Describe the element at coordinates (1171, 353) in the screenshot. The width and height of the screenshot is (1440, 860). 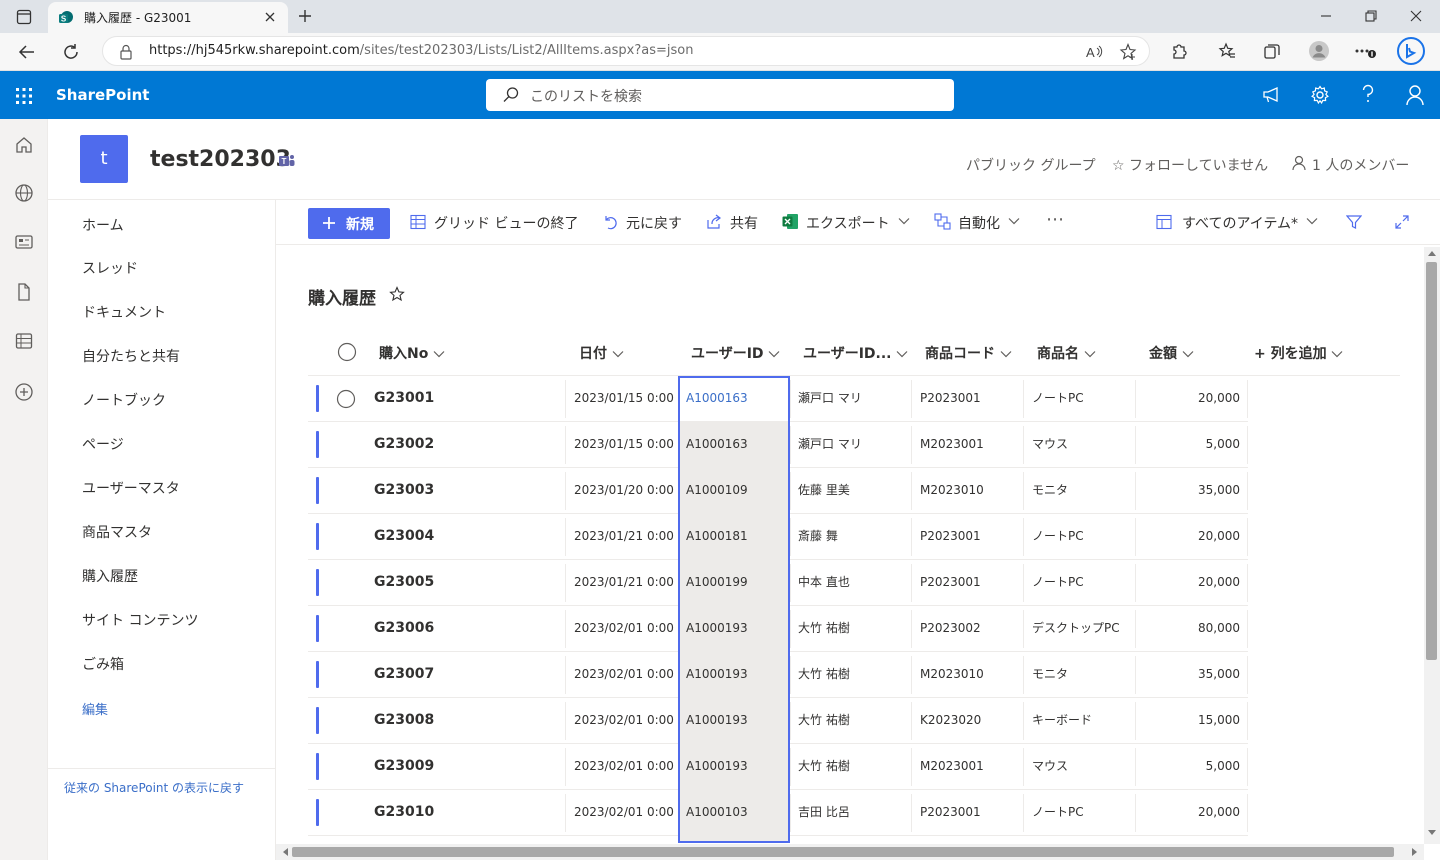
I see `column-header-amount: 金額` at that location.